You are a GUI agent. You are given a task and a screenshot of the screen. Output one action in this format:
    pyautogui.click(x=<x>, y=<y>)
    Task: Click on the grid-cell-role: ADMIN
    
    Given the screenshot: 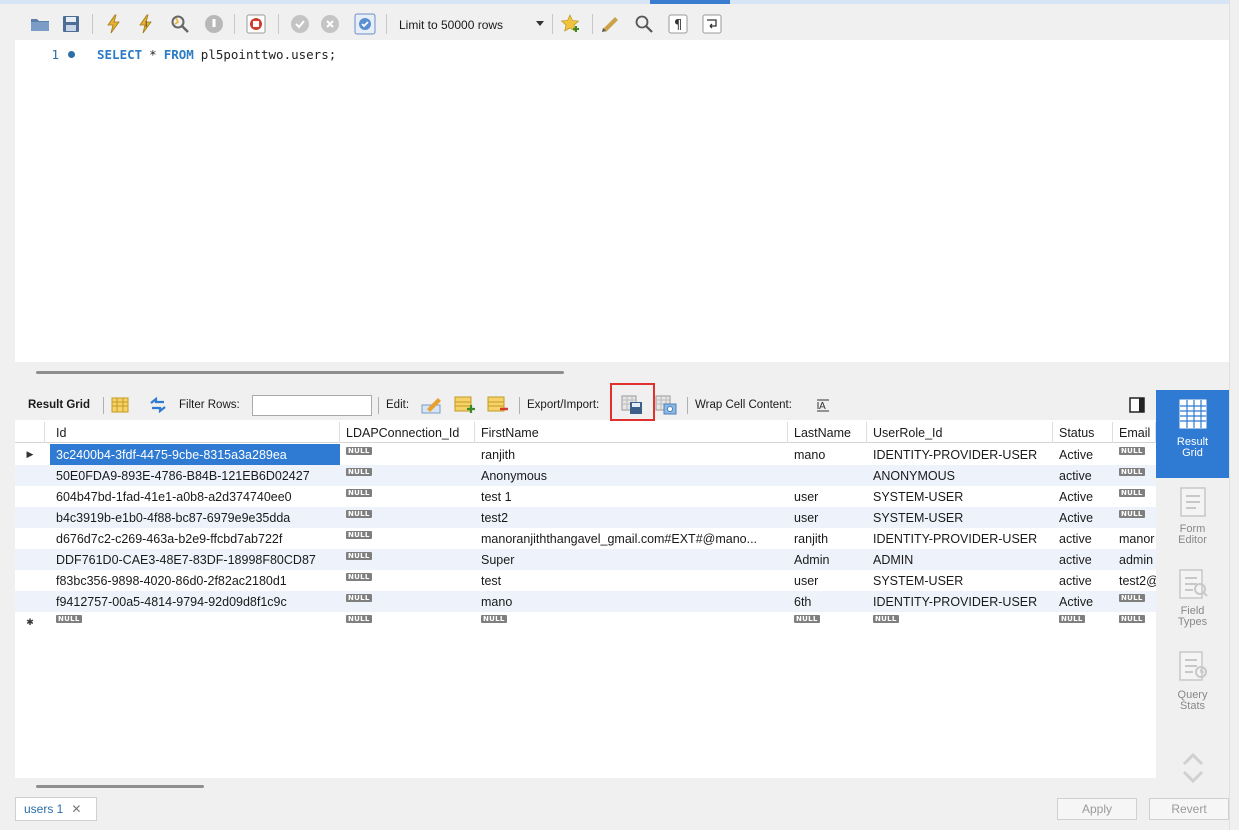 What is the action you would take?
    pyautogui.click(x=960, y=559)
    